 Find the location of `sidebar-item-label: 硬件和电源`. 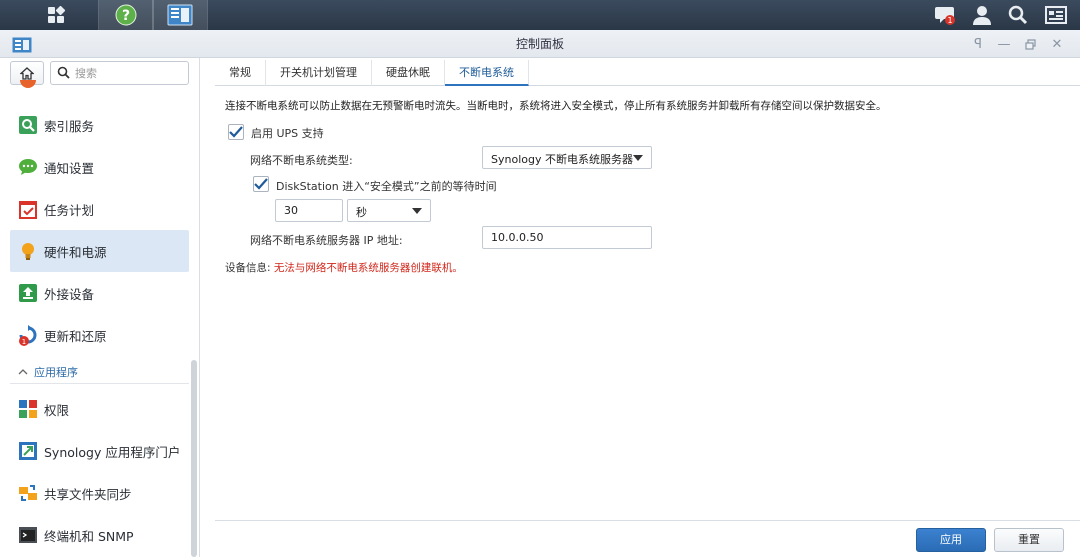

sidebar-item-label: 硬件和电源 is located at coordinates (75, 252).